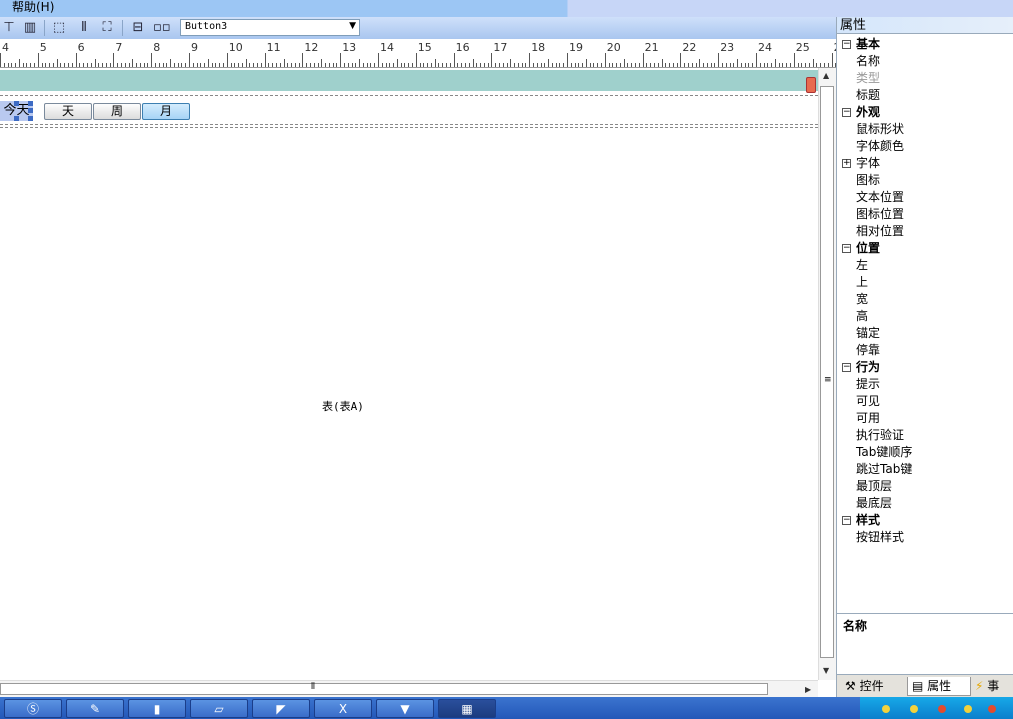 The width and height of the screenshot is (1013, 719). I want to click on vertical-scrollbar: ▲ ≡ ▼, so click(827, 374).